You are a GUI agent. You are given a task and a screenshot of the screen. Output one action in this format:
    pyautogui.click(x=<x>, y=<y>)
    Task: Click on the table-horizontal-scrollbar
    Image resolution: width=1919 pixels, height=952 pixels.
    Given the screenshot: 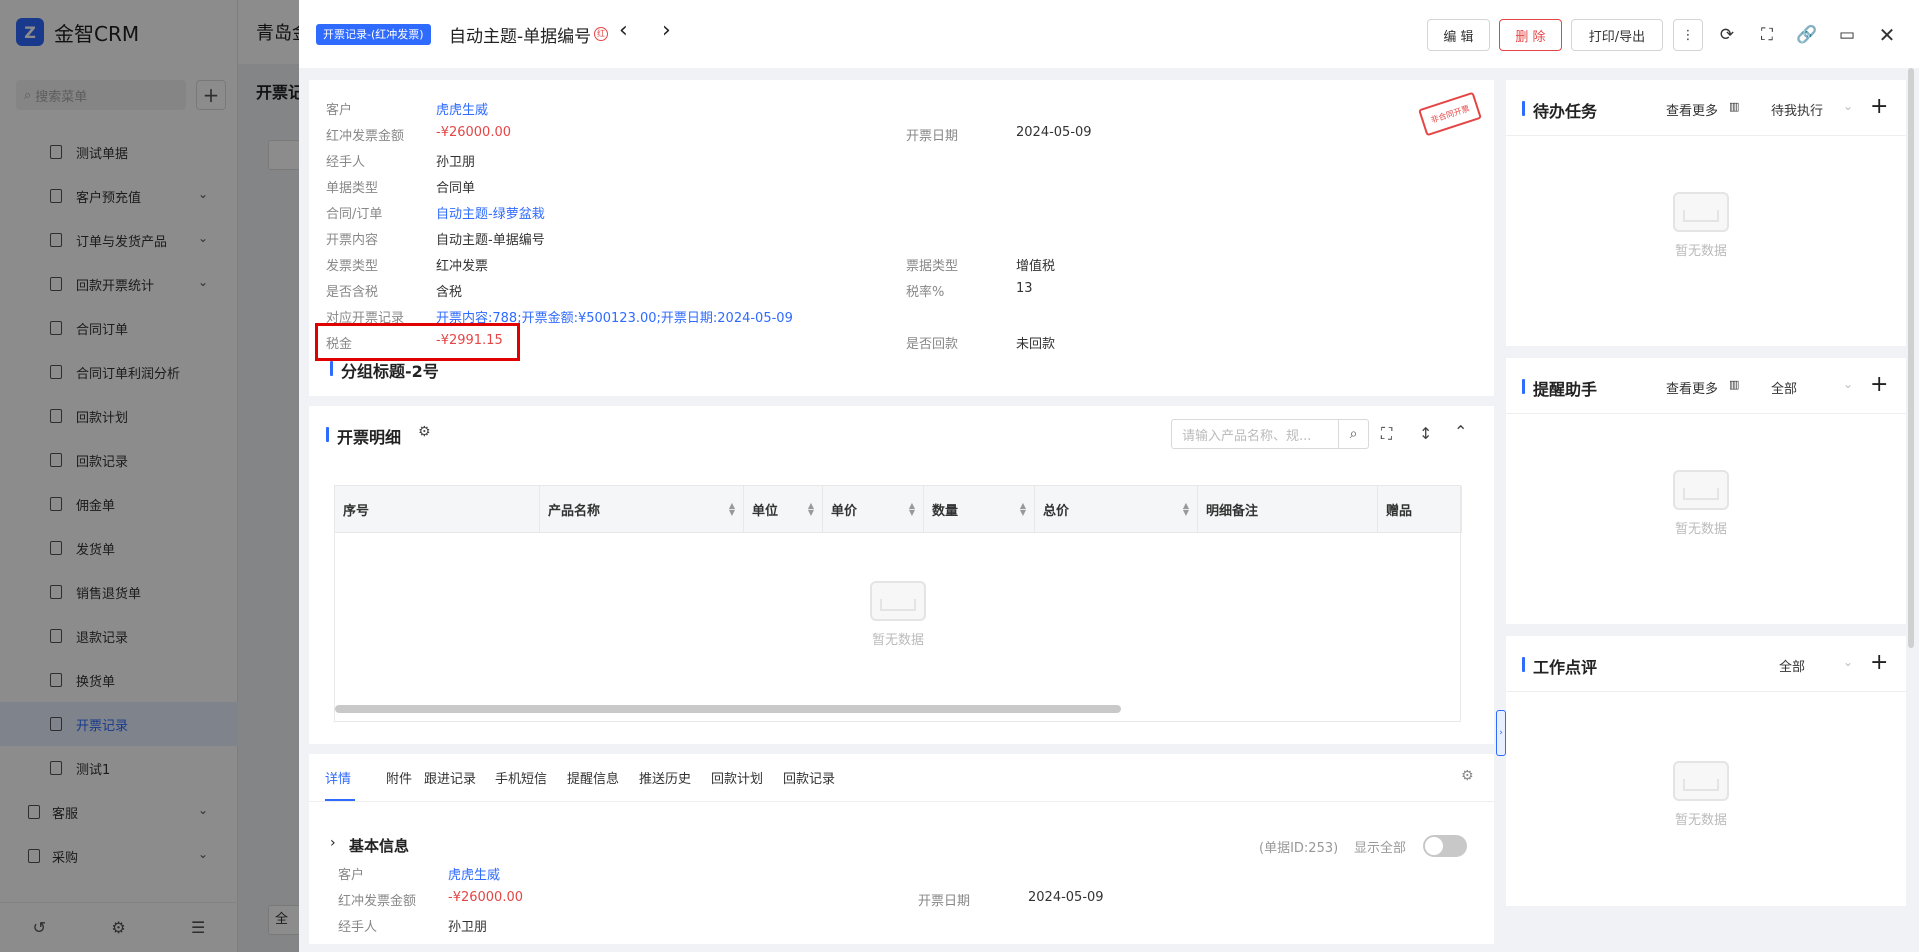 What is the action you would take?
    pyautogui.click(x=728, y=709)
    